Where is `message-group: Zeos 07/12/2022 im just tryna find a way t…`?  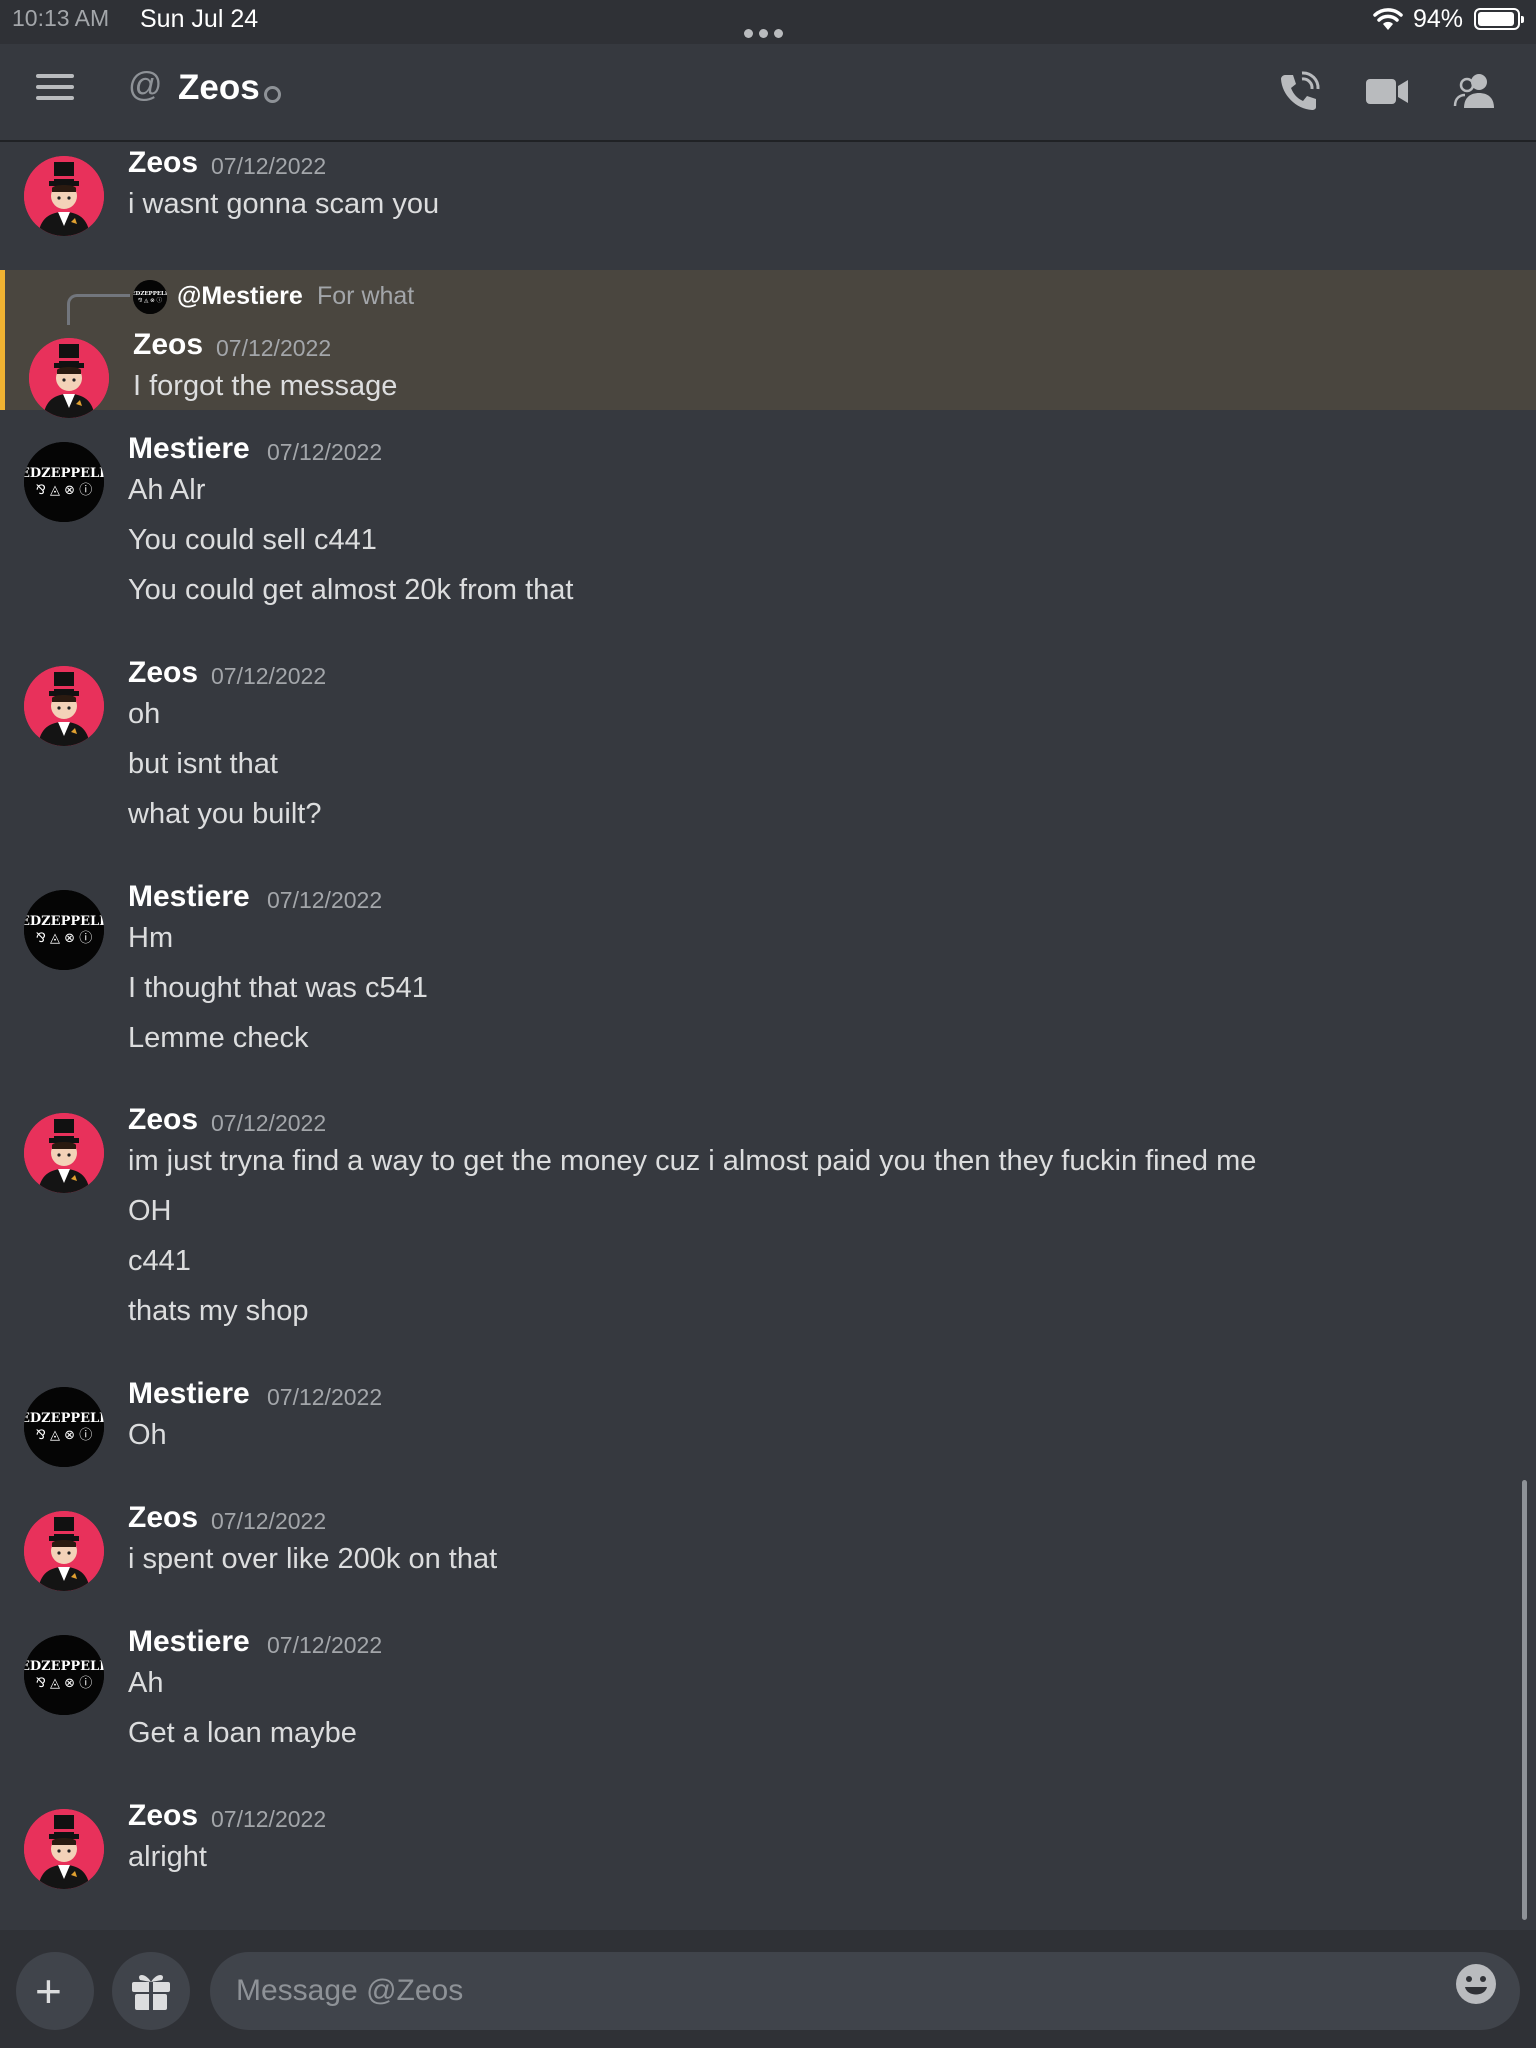 message-group: Zeos 07/12/2022 im just tryna find a way t… is located at coordinates (768, 1217).